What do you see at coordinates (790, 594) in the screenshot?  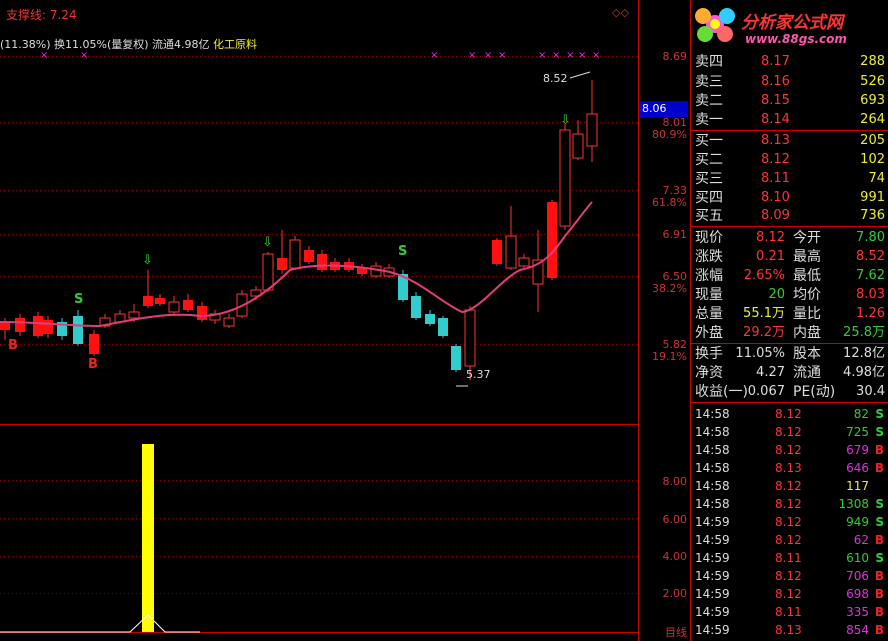 I see `tick-row: 14:59 8.12 698 B` at bounding box center [790, 594].